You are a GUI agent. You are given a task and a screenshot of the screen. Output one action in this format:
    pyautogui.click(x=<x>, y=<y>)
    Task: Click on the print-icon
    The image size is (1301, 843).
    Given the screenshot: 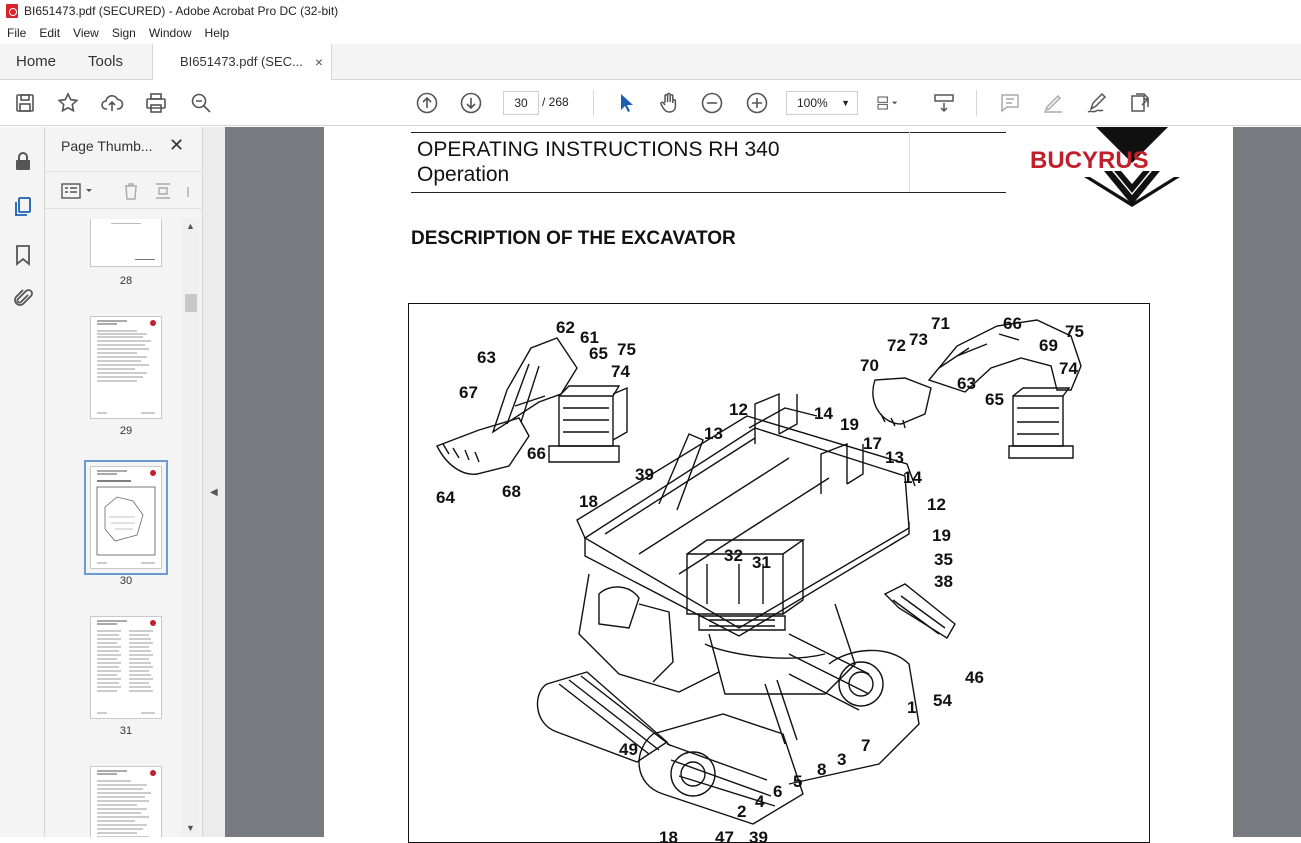 What is the action you would take?
    pyautogui.click(x=156, y=103)
    